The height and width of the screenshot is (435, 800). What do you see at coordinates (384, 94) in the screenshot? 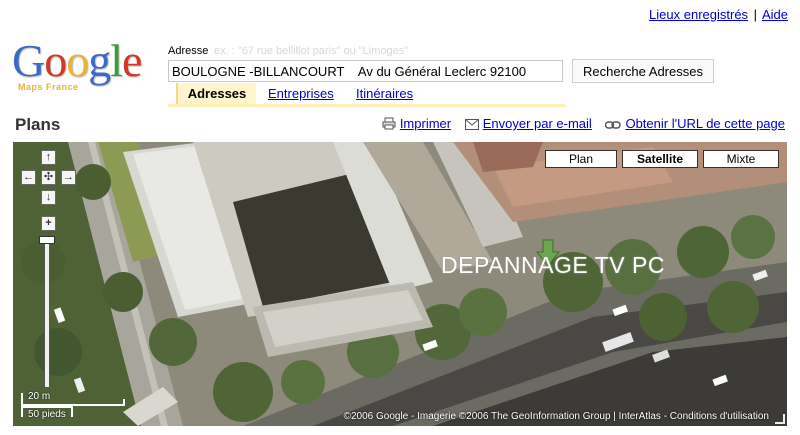
I see `tab-directions: Itinéraires` at bounding box center [384, 94].